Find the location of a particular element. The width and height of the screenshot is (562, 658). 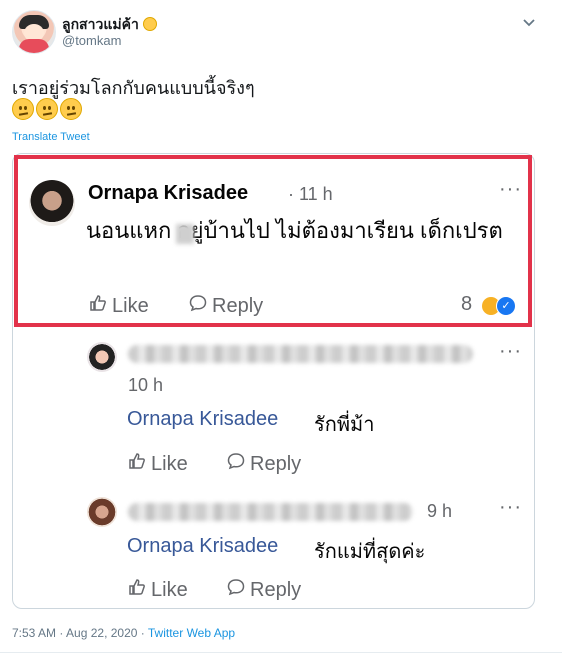

divider is located at coordinates (281, 652).